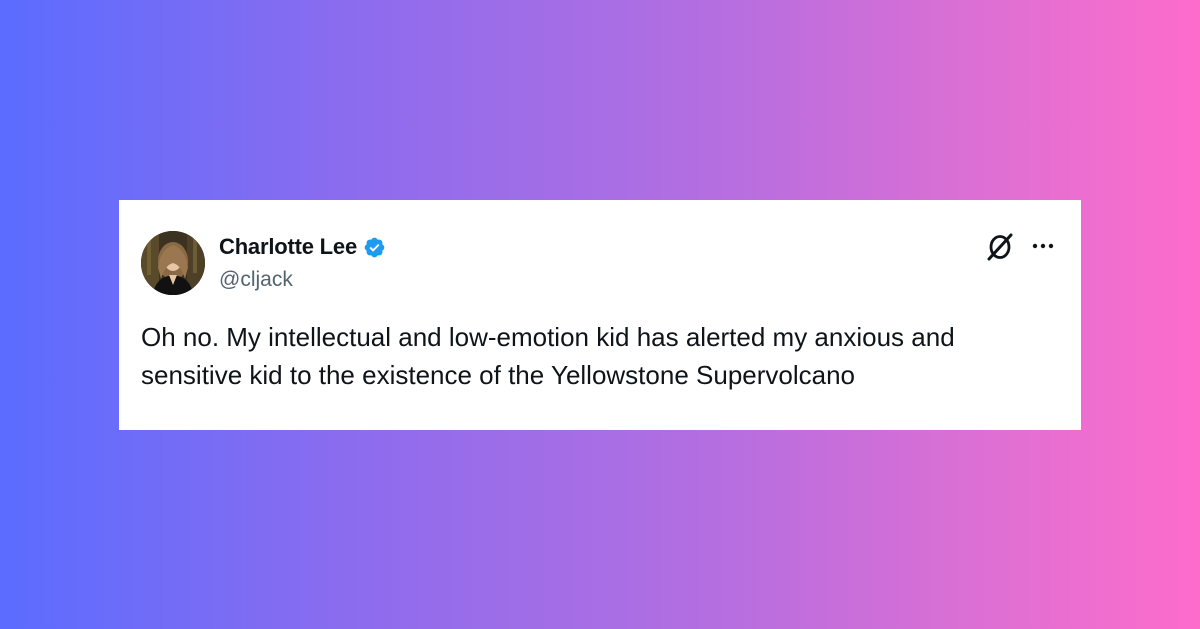 This screenshot has width=1200, height=629. I want to click on x-logo-icon, so click(1000, 247).